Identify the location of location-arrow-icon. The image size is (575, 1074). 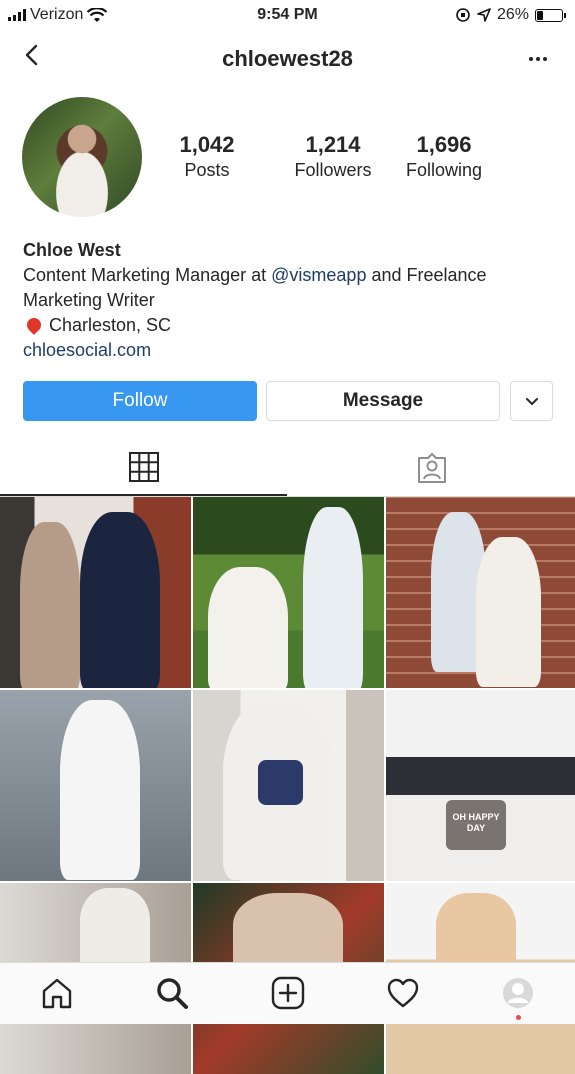
(484, 15).